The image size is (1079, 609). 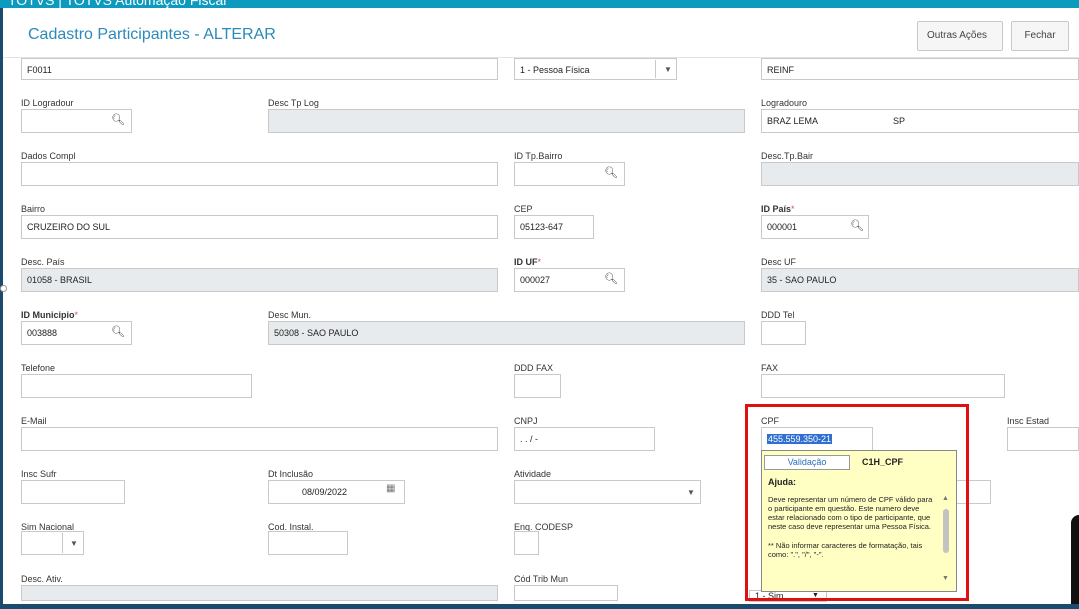 I want to click on atividade-label: Atividade, so click(x=533, y=474).